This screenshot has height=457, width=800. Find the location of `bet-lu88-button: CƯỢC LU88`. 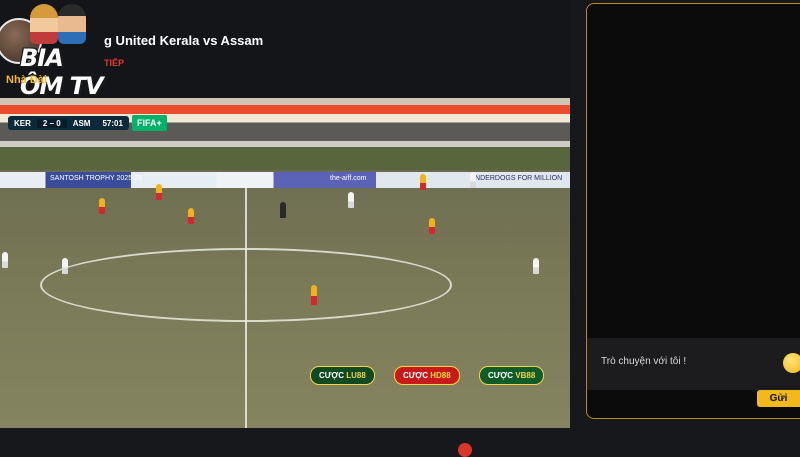

bet-lu88-button: CƯỢC LU88 is located at coordinates (342, 375).